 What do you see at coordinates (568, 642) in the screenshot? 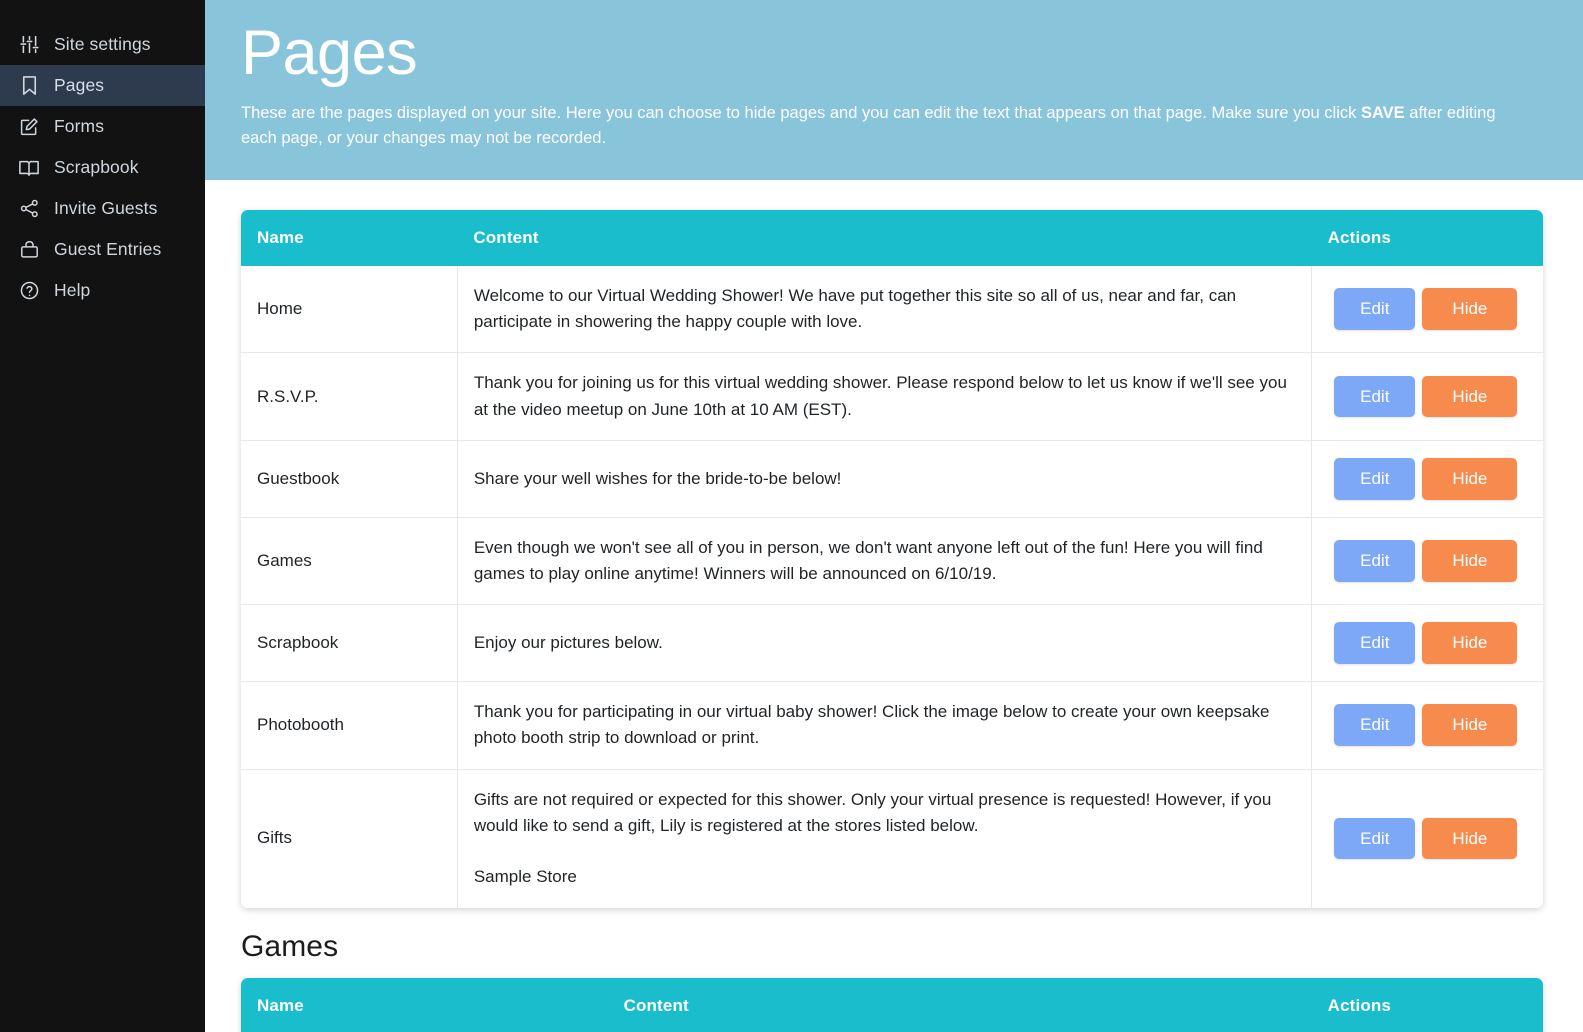
I see `content-paragraph: Enjoy our pictures below.` at bounding box center [568, 642].